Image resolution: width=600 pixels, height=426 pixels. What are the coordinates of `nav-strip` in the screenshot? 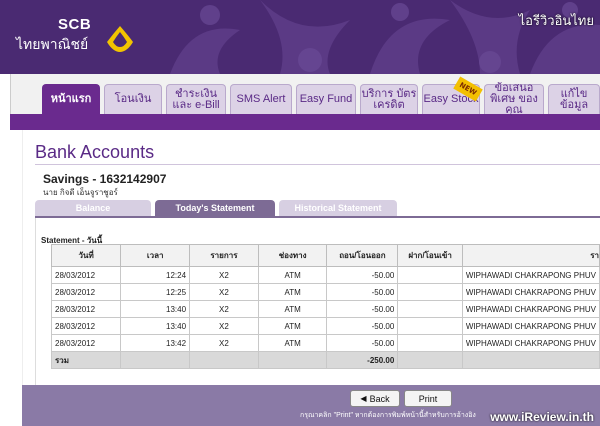 It's located at (305, 122).